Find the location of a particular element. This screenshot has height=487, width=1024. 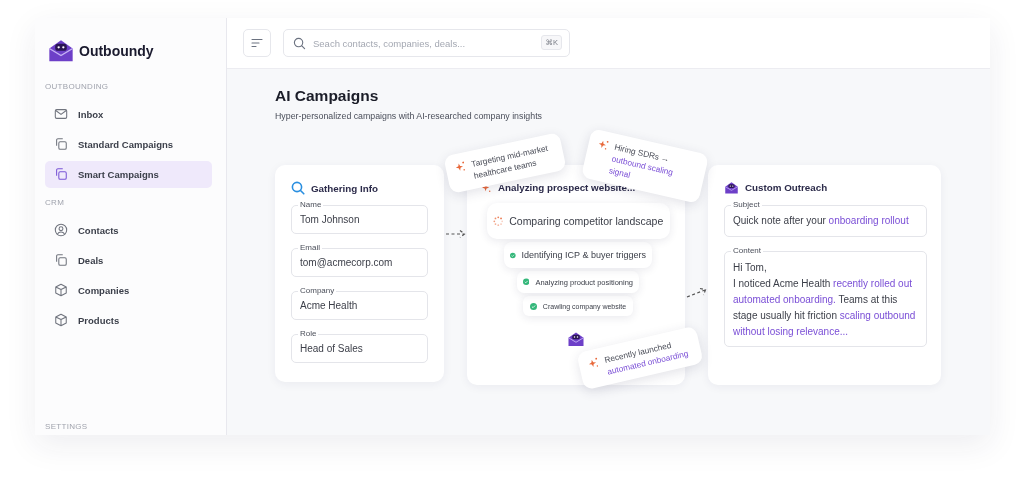

insight-text: Hiring SDRs → outbound scaling signal is located at coordinates (641, 161).